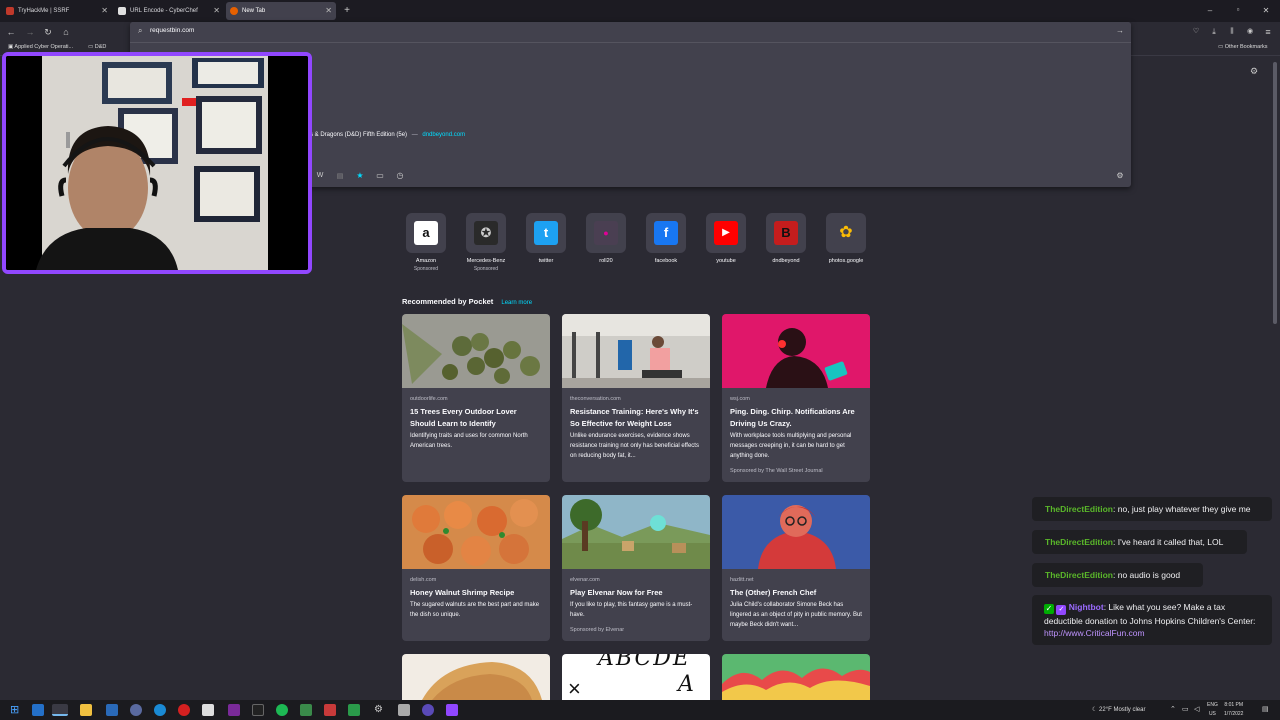  Describe the element at coordinates (30, 32) in the screenshot. I see `forward-icon: →` at that location.